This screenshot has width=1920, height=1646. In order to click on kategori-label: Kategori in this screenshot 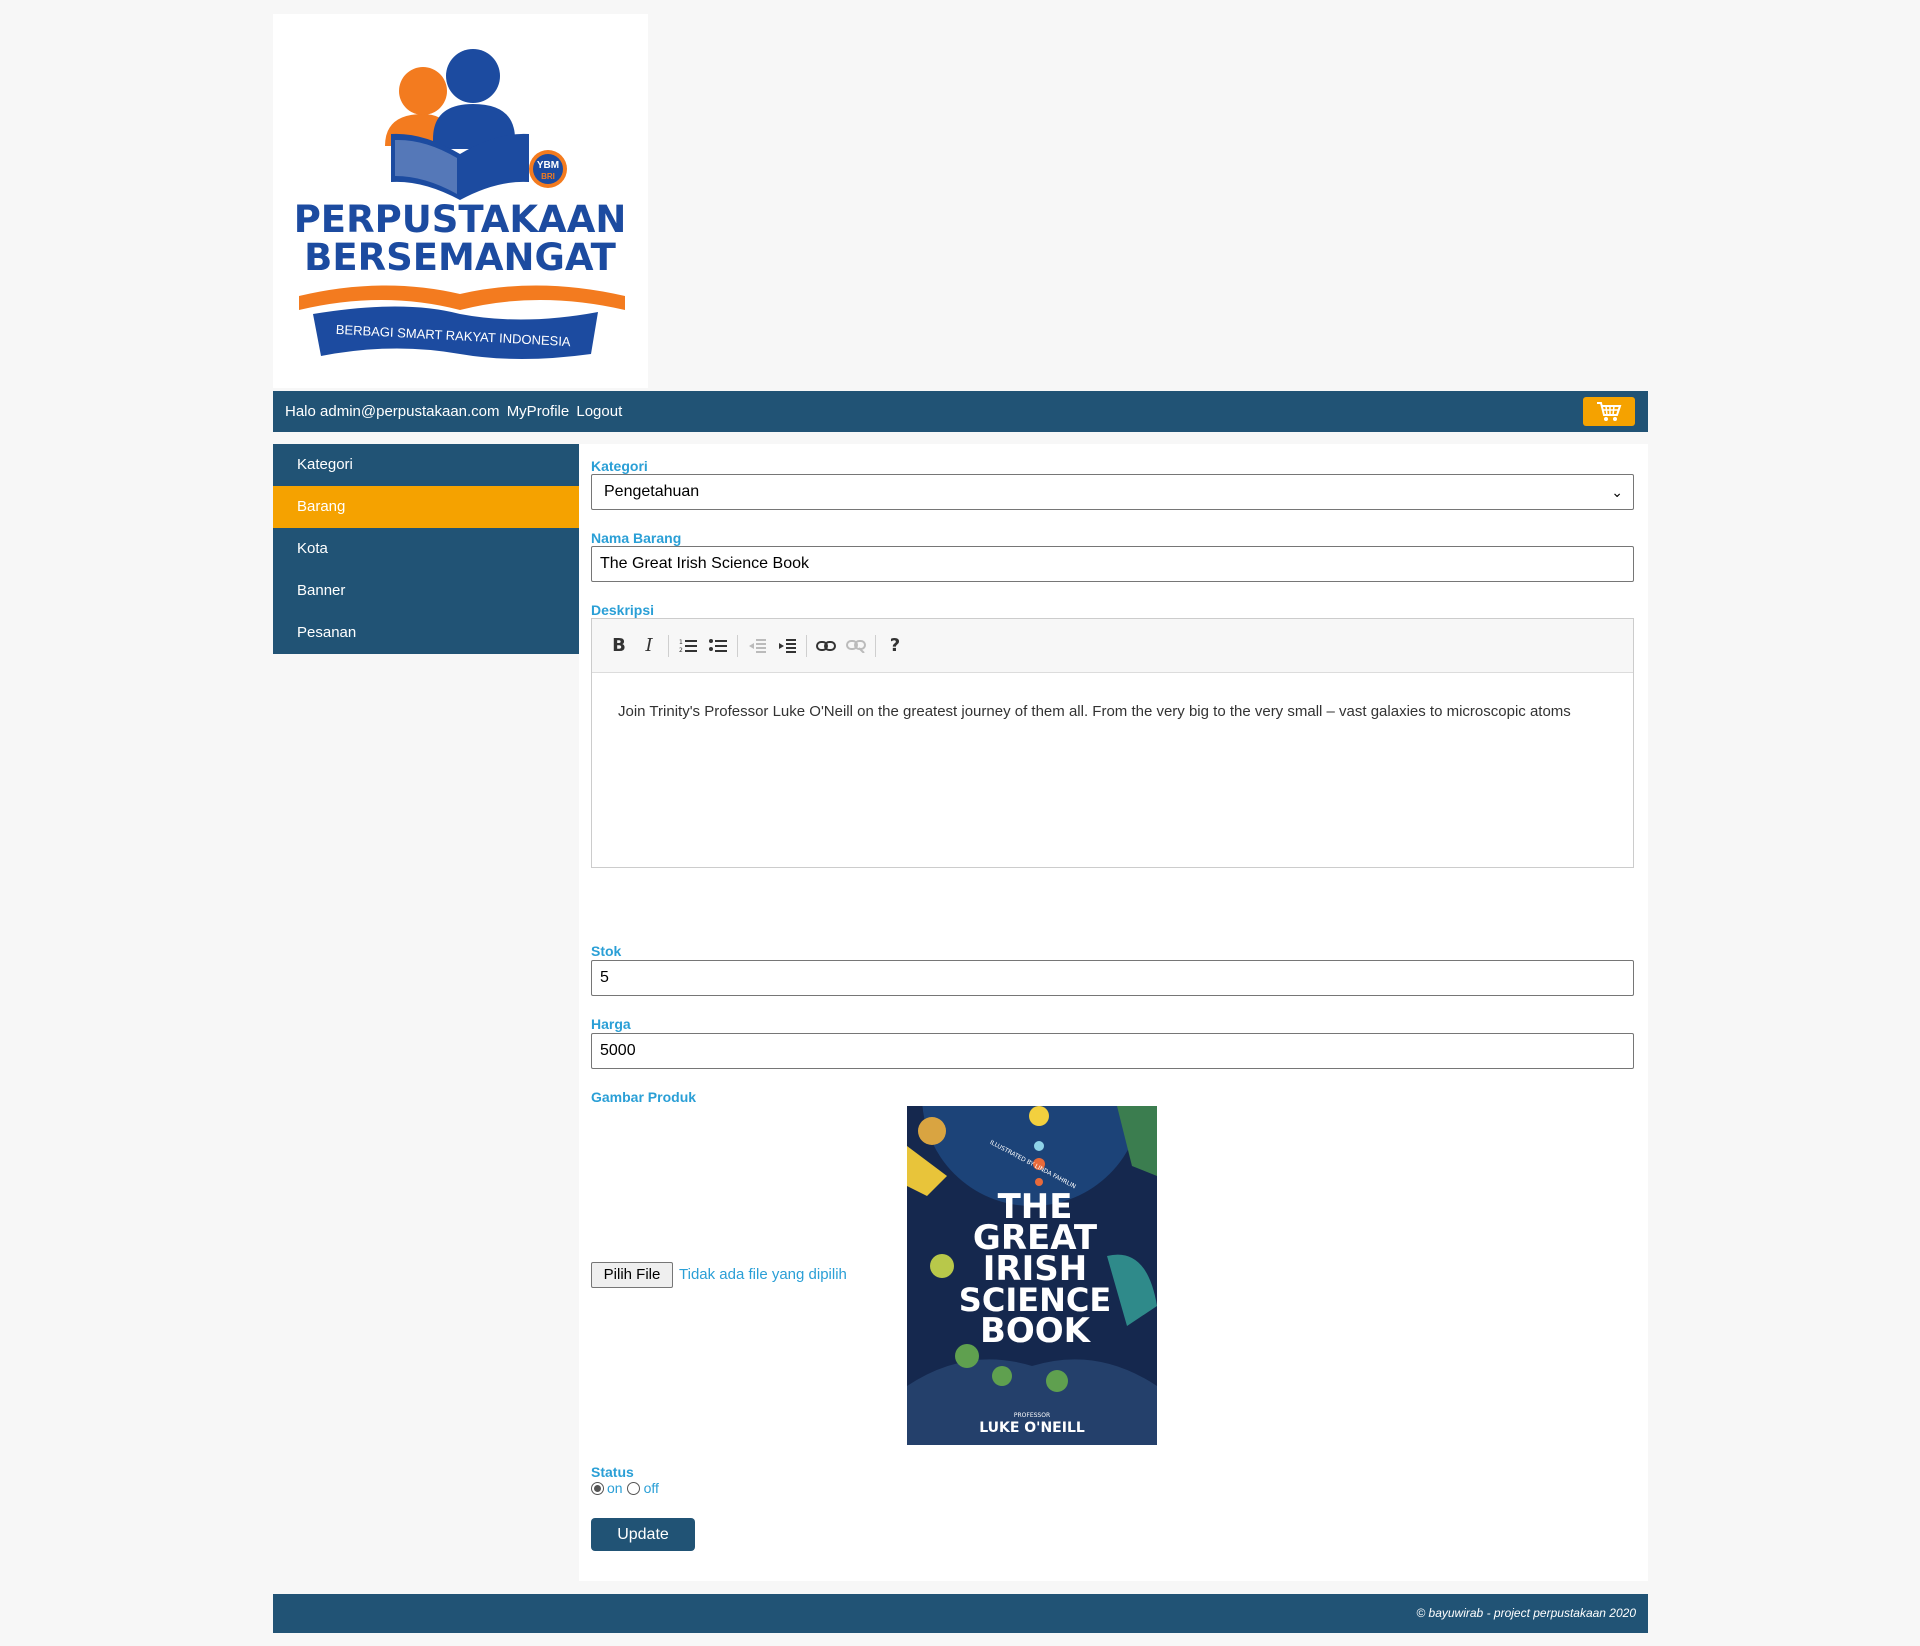, I will do `click(619, 466)`.